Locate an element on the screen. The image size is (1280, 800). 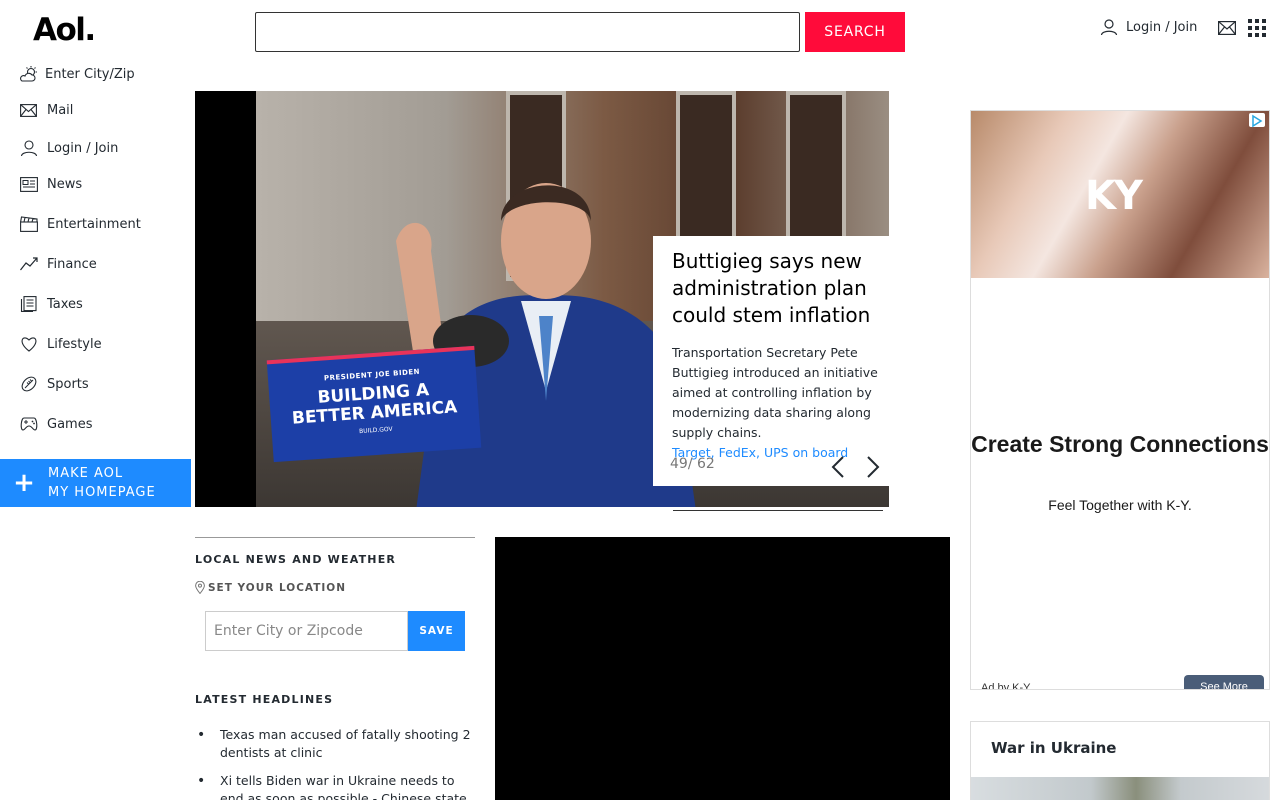
sidebar-item-label: Login / Join is located at coordinates (83, 148).